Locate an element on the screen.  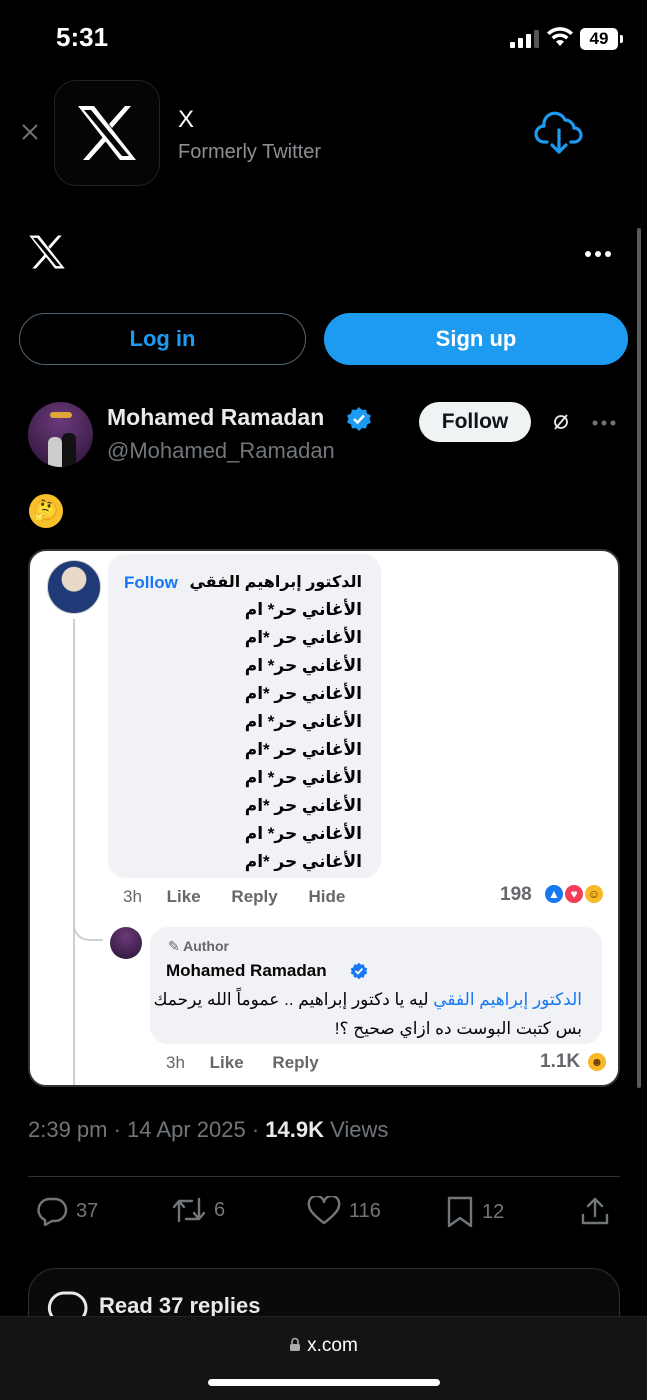
scrollbar is located at coordinates (639, 658).